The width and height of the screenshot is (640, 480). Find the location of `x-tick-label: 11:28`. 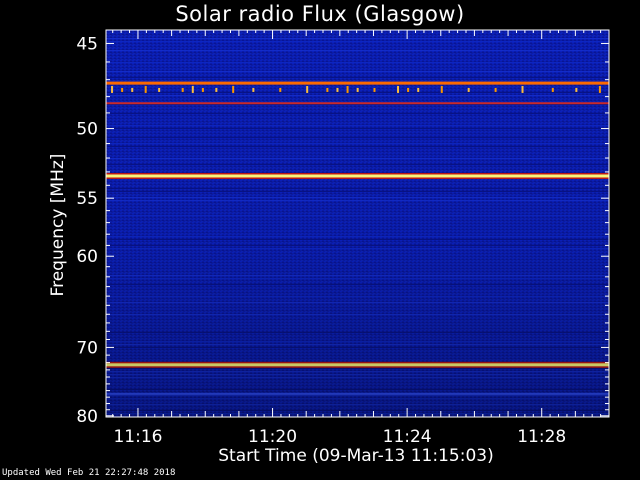

x-tick-label: 11:28 is located at coordinates (541, 437).